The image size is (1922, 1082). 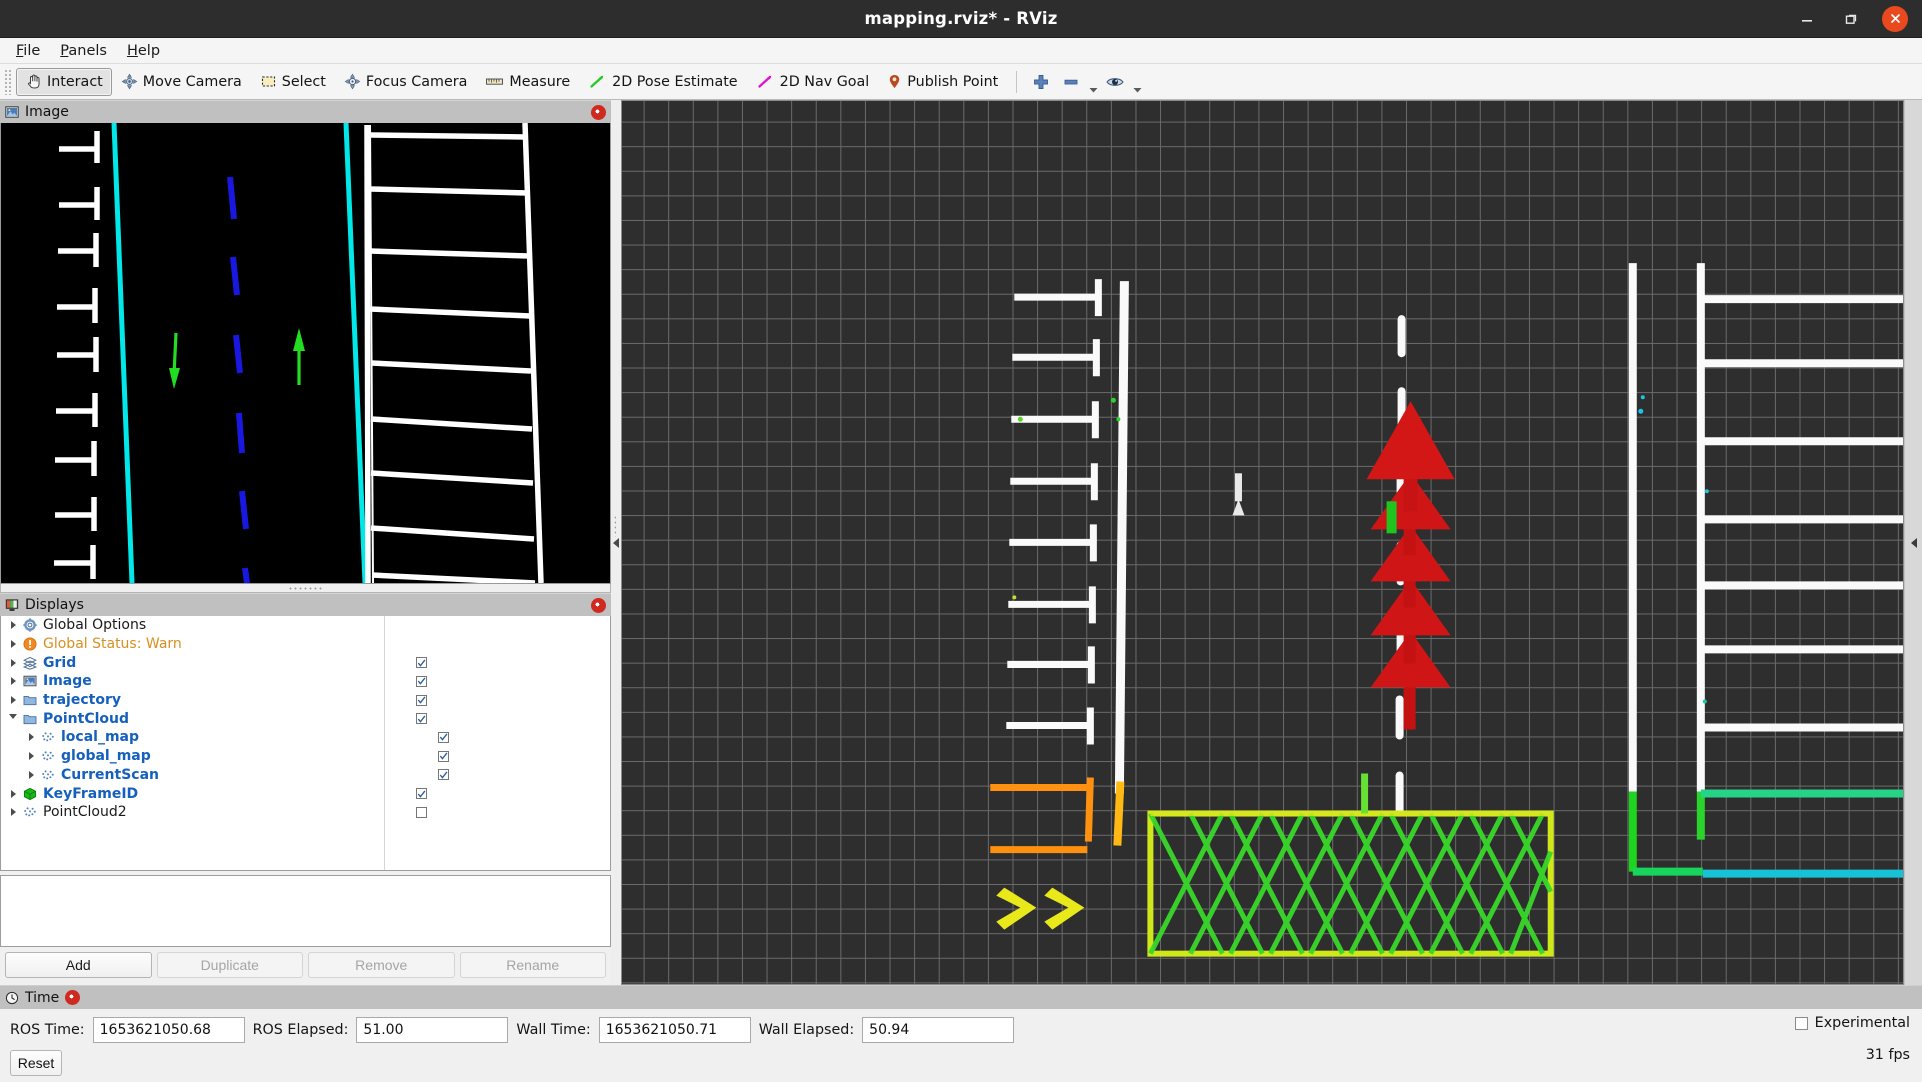 What do you see at coordinates (305, 681) in the screenshot?
I see `tree-item-image: Image` at bounding box center [305, 681].